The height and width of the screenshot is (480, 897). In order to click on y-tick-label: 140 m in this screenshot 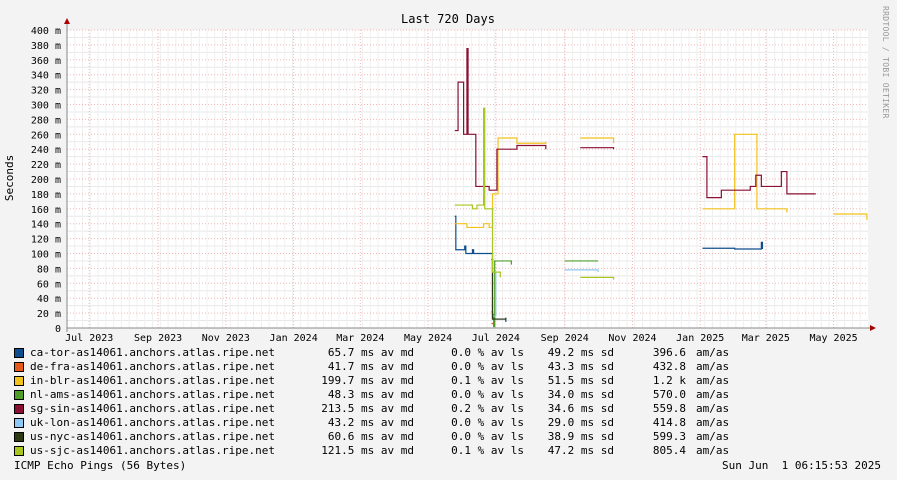, I will do `click(46, 225)`.